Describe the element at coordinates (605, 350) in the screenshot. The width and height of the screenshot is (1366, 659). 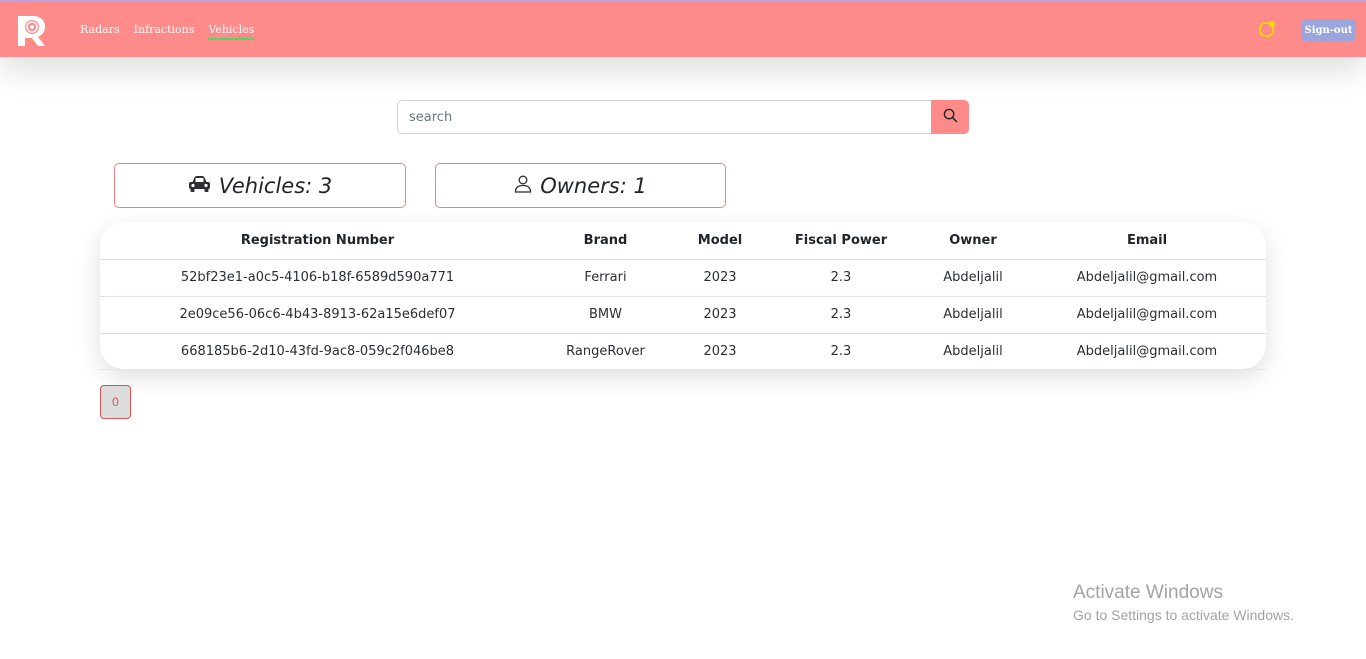
I see `cell-brand: RangeRover` at that location.